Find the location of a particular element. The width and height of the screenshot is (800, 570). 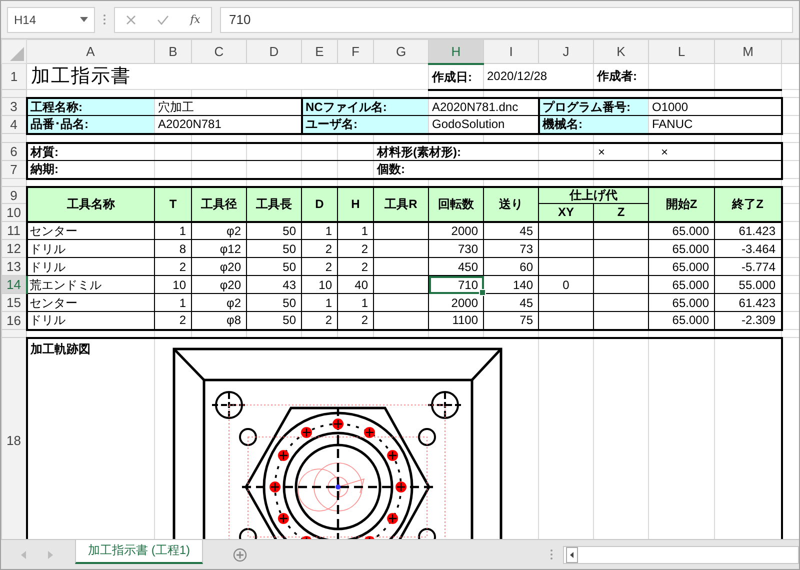

select-all-icon is located at coordinates (17, 54).